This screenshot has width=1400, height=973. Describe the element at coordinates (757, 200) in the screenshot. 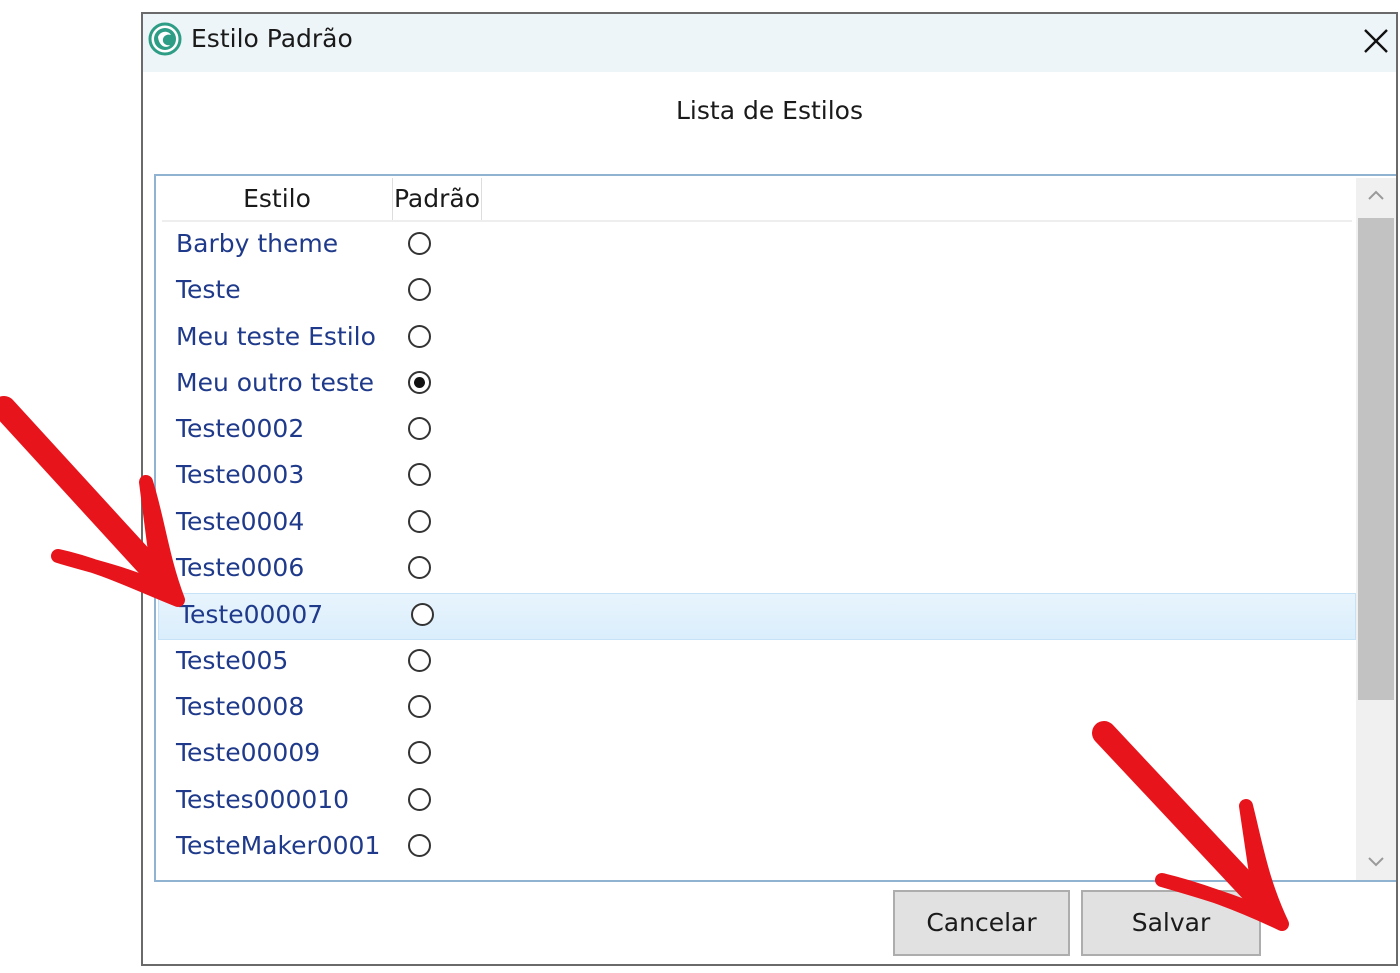

I see `list-header: Estilo Padrão` at that location.